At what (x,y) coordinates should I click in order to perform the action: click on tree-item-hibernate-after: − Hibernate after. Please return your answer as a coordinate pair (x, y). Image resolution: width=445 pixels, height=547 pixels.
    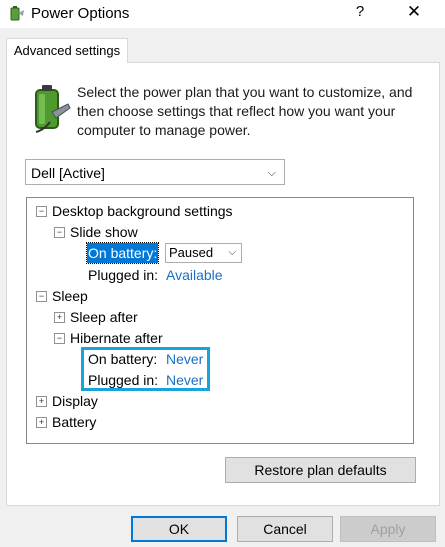
    Looking at the image, I should click on (217, 338).